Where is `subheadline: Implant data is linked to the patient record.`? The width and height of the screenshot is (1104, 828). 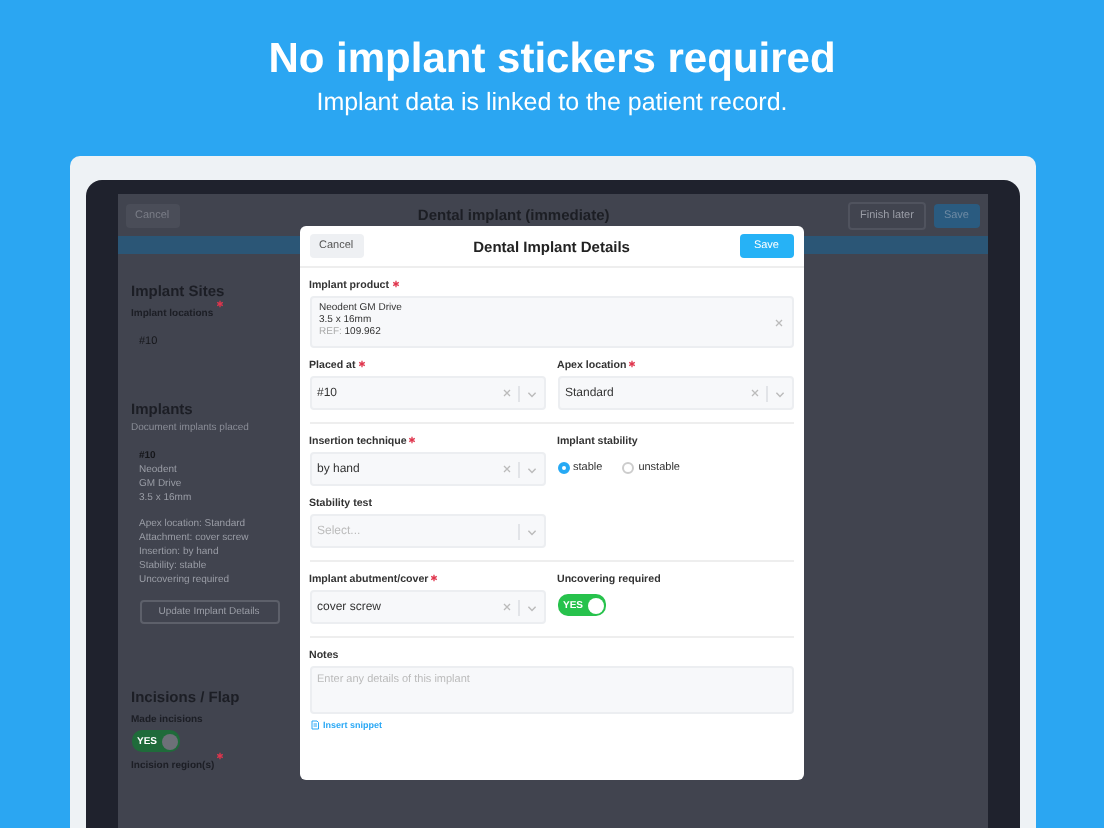
subheadline: Implant data is linked to the patient record. is located at coordinates (552, 102).